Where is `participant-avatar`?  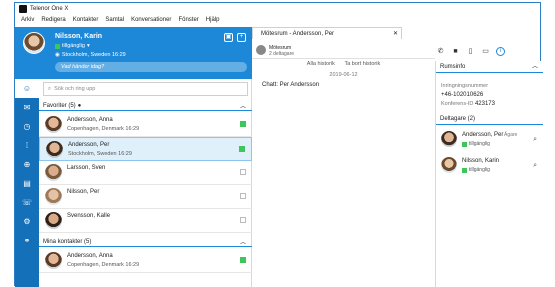
participant-avatar is located at coordinates (449, 165).